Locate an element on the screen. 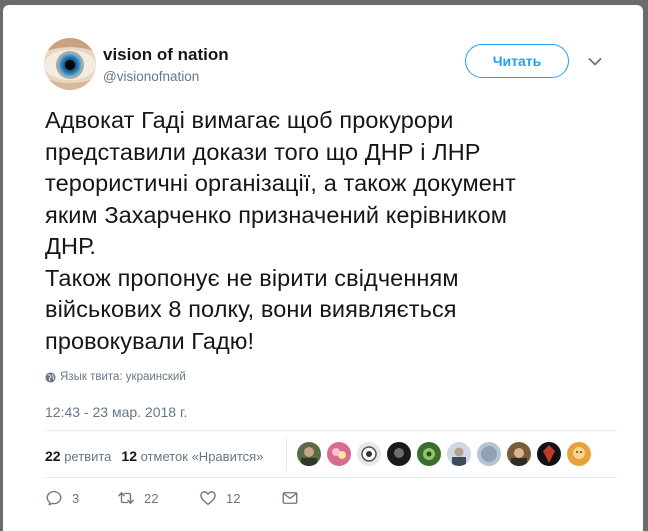 This screenshot has height=531, width=648. tweet-line: ДНР. is located at coordinates (71, 246).